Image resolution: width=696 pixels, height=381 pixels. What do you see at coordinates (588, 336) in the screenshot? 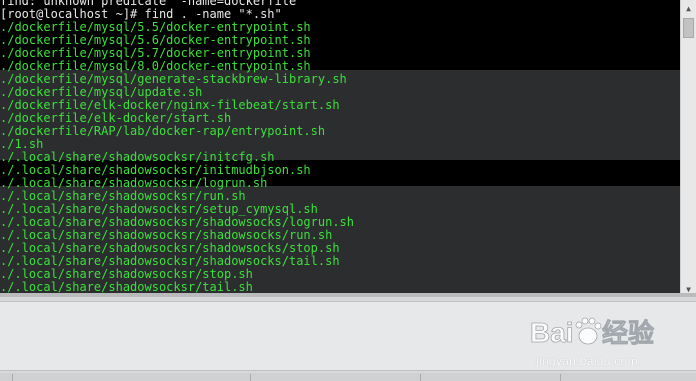
I see `paw-icon` at bounding box center [588, 336].